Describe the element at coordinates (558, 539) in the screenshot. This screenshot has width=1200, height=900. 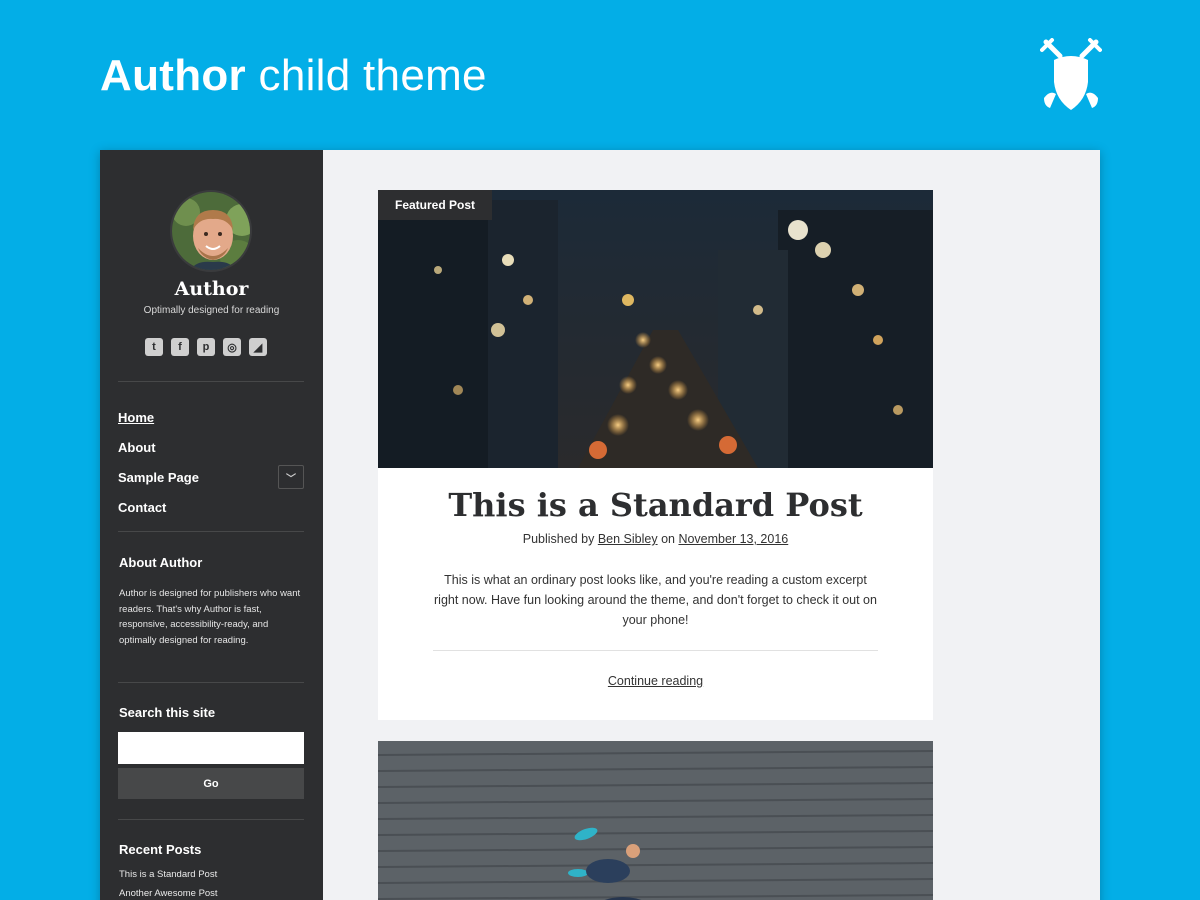
I see `meta-prefix: Published by` at that location.